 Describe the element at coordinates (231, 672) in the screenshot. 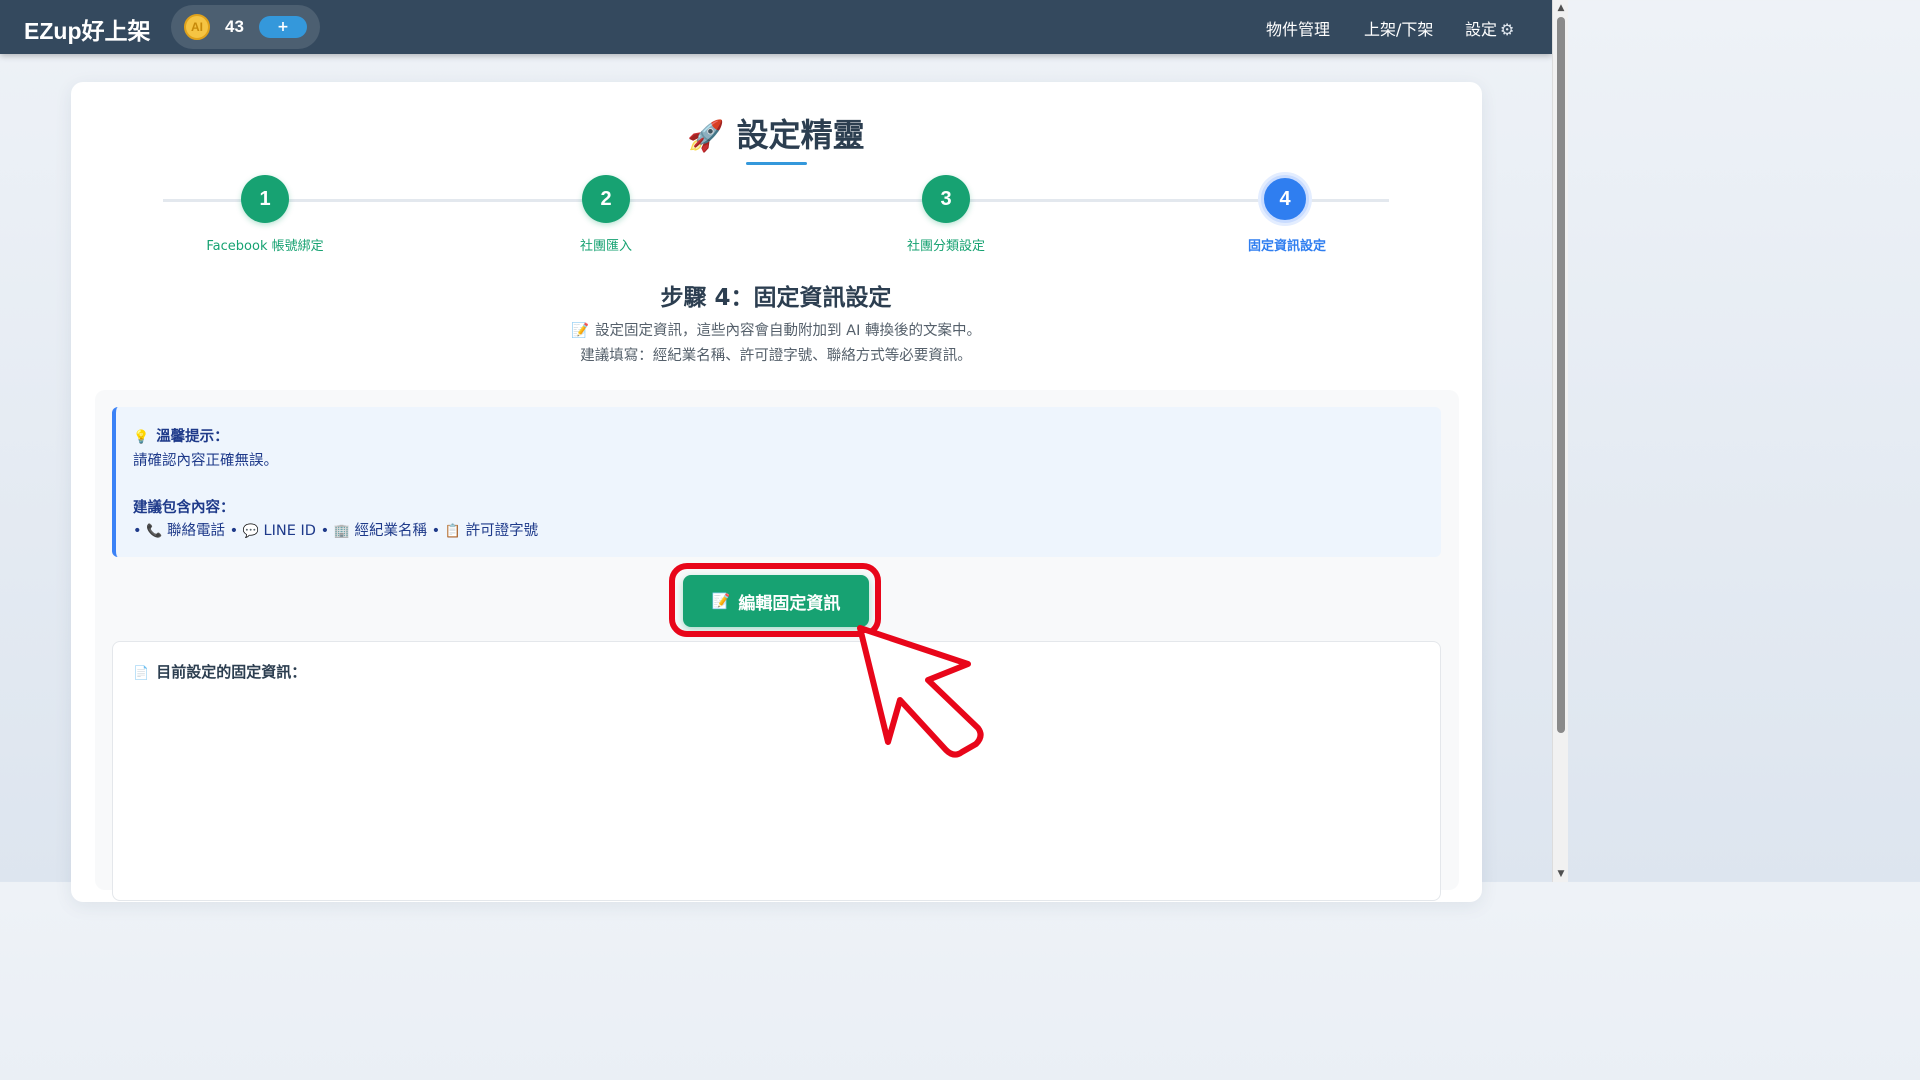

I see `current-info-title-text: 目前設定的固定資訊：` at that location.